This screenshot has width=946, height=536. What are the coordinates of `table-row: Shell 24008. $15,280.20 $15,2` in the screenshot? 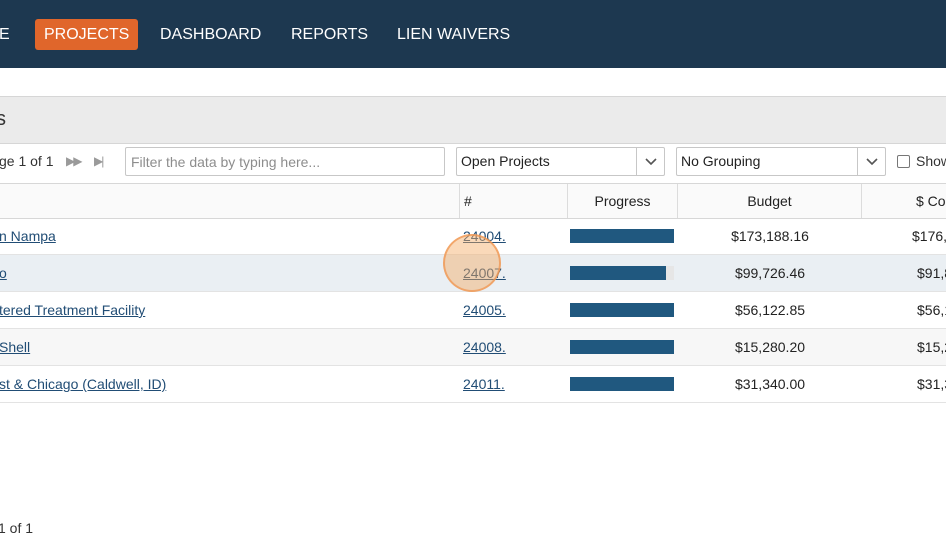 It's located at (473, 347).